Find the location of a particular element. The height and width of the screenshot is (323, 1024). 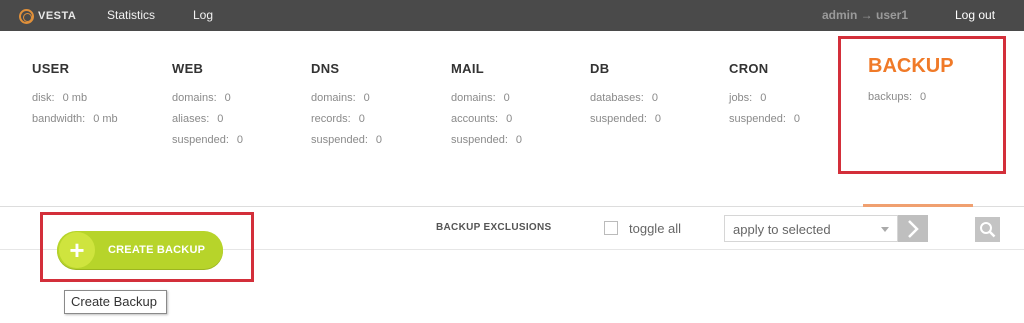

section-title: DB is located at coordinates (600, 68).